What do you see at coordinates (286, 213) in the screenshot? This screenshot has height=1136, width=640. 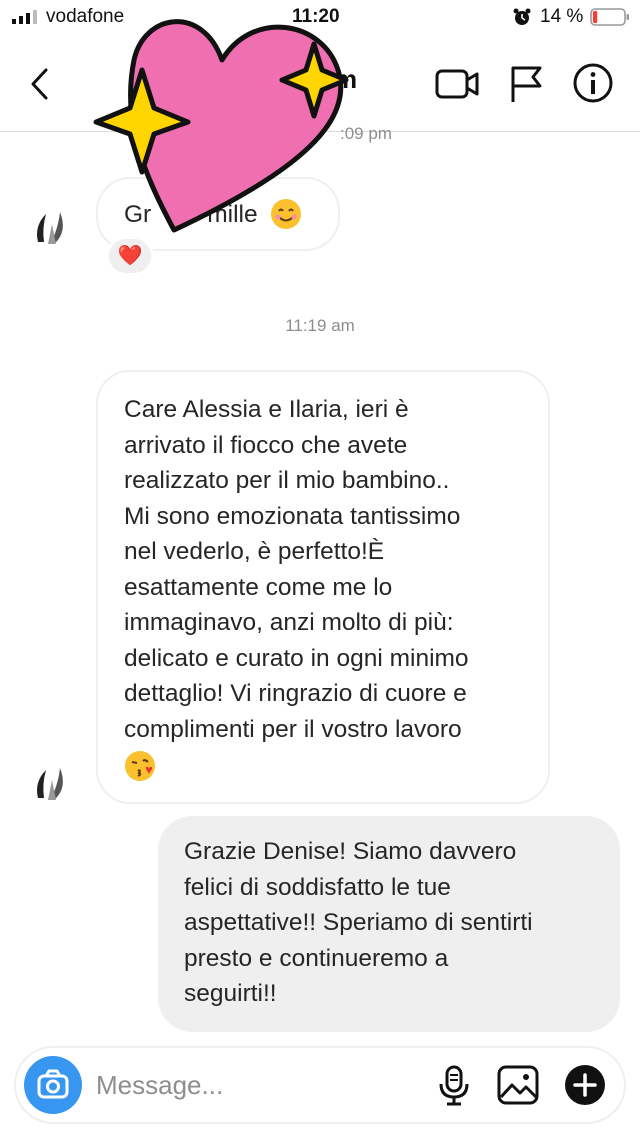 I see `smiling-face-emoji` at bounding box center [286, 213].